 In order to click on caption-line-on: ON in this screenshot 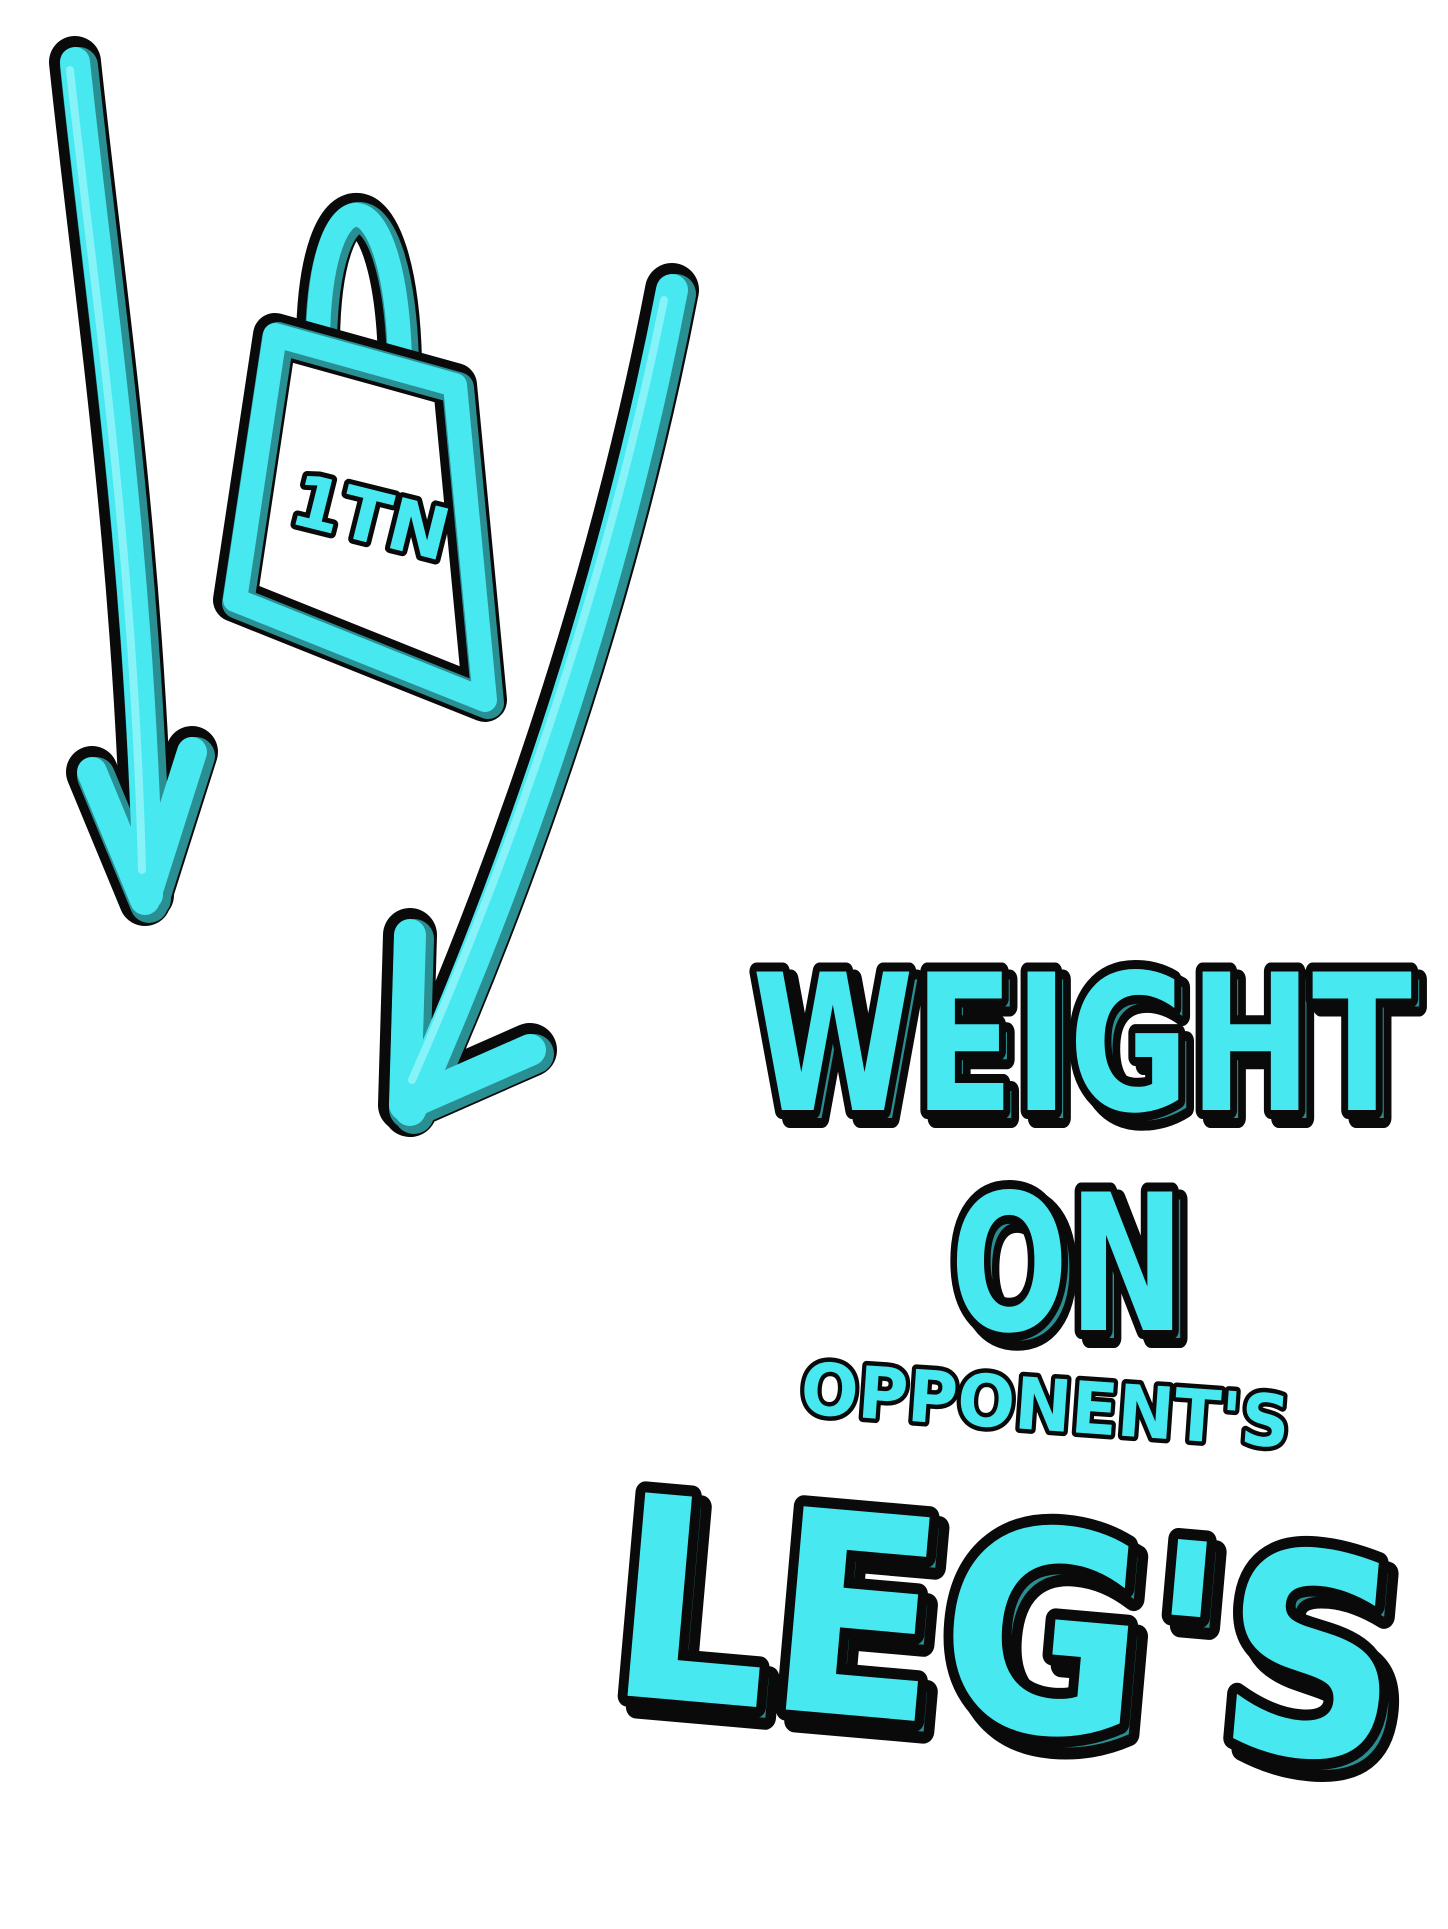, I will do `click(1067, 1264)`.